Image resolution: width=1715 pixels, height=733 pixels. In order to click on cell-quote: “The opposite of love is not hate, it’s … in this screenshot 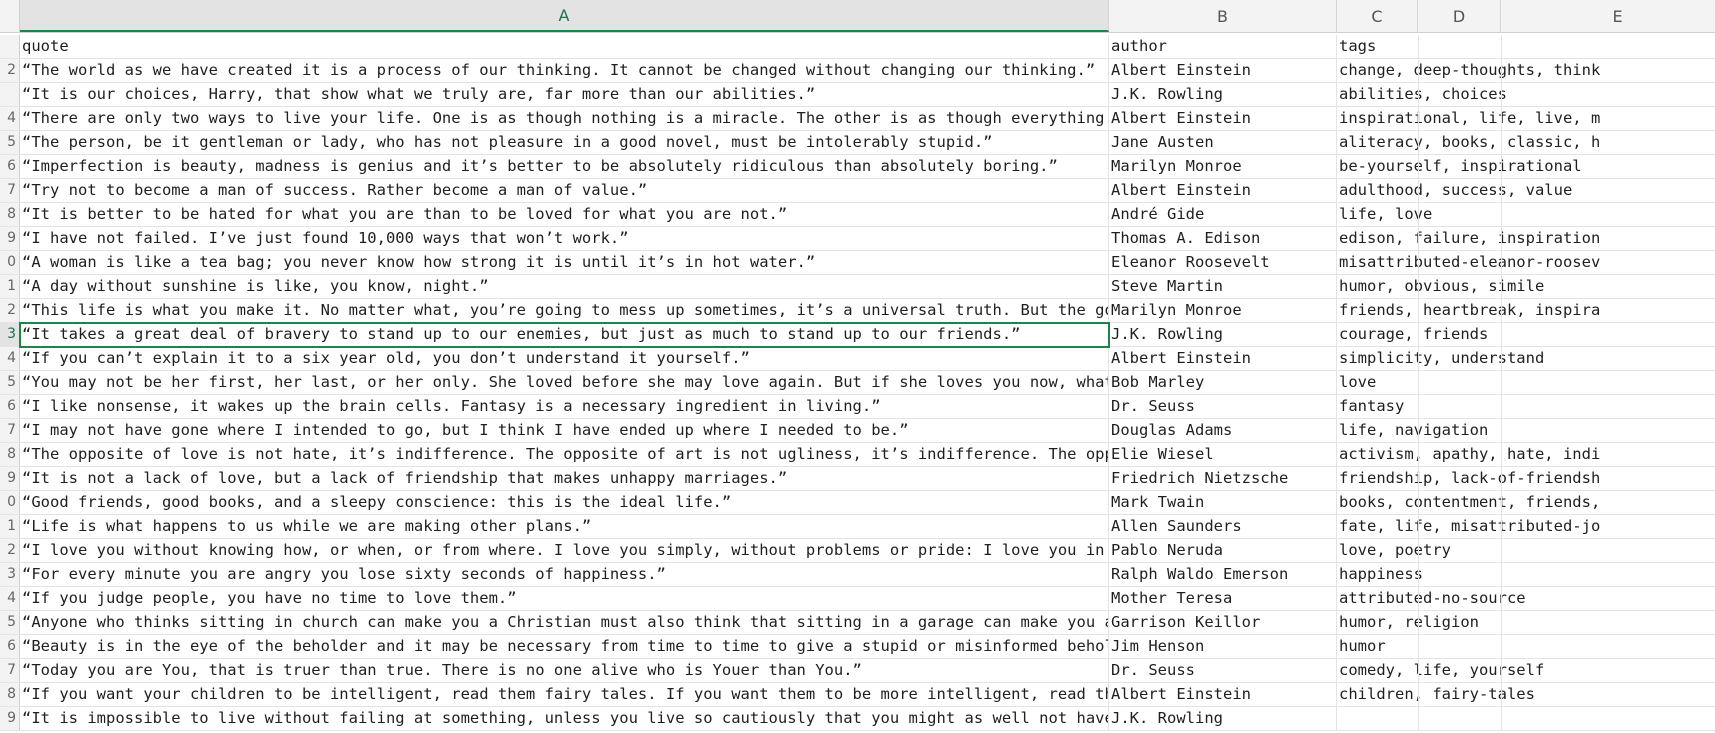, I will do `click(564, 454)`.